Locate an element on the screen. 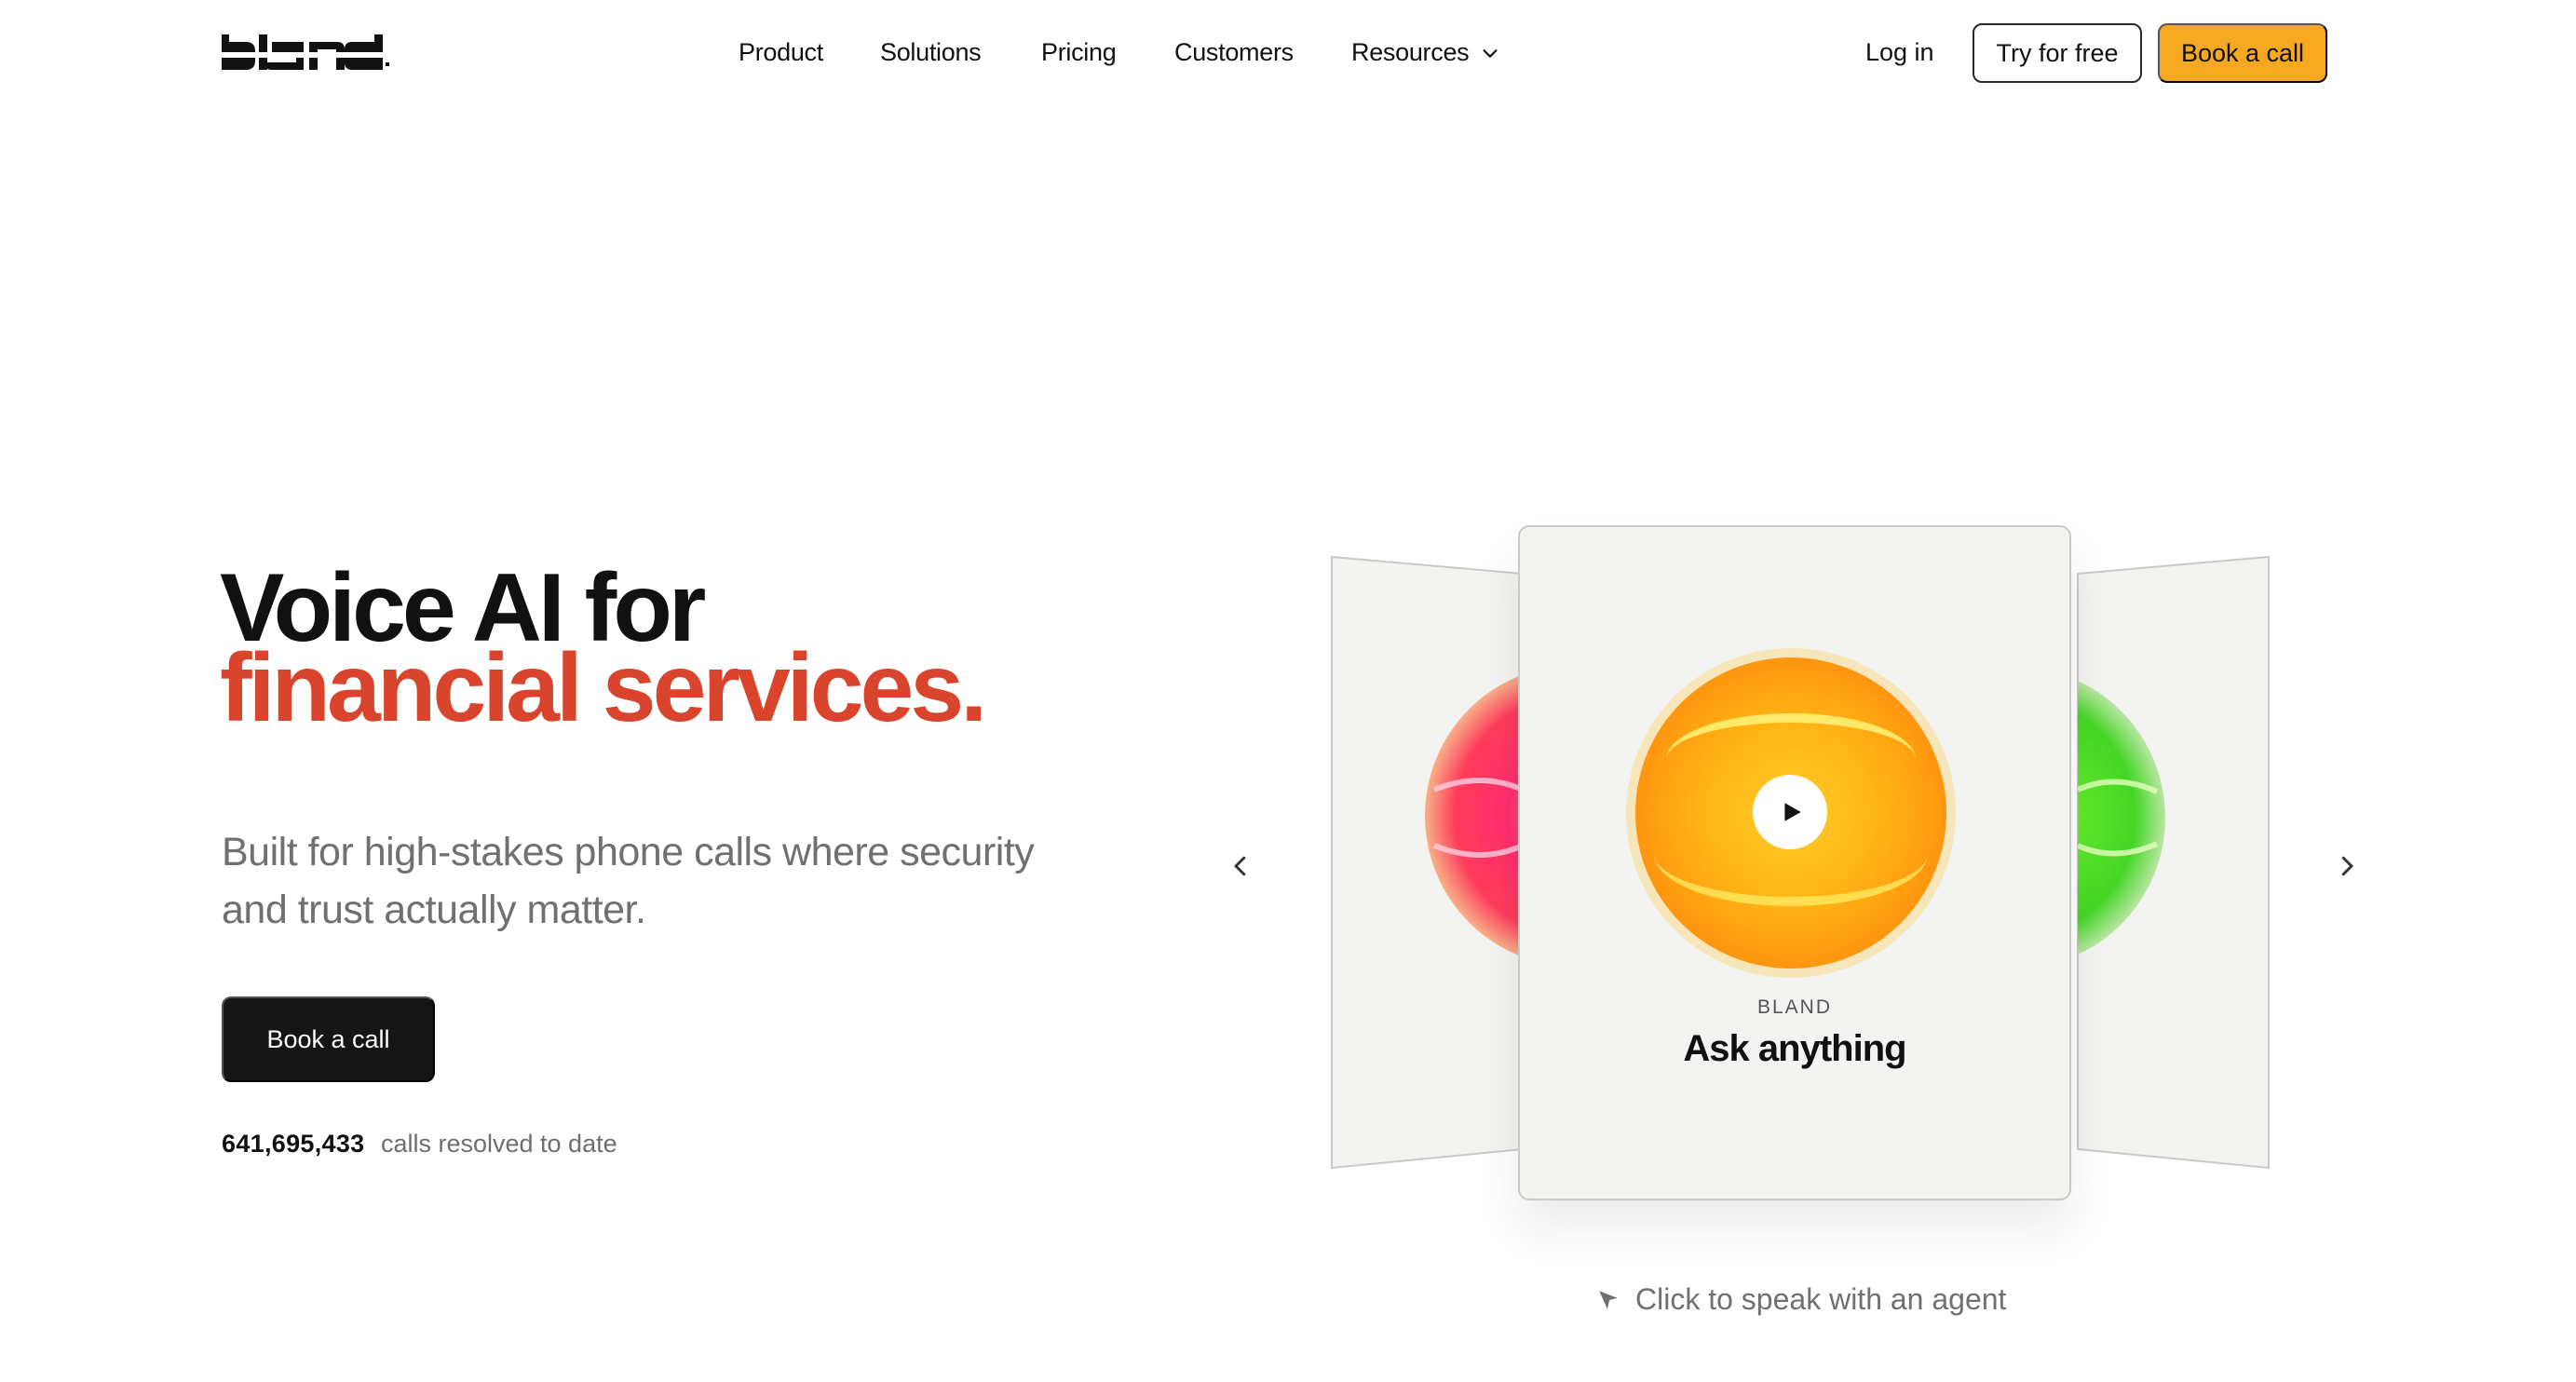 This screenshot has width=2576, height=1382. play-icon is located at coordinates (1792, 812).